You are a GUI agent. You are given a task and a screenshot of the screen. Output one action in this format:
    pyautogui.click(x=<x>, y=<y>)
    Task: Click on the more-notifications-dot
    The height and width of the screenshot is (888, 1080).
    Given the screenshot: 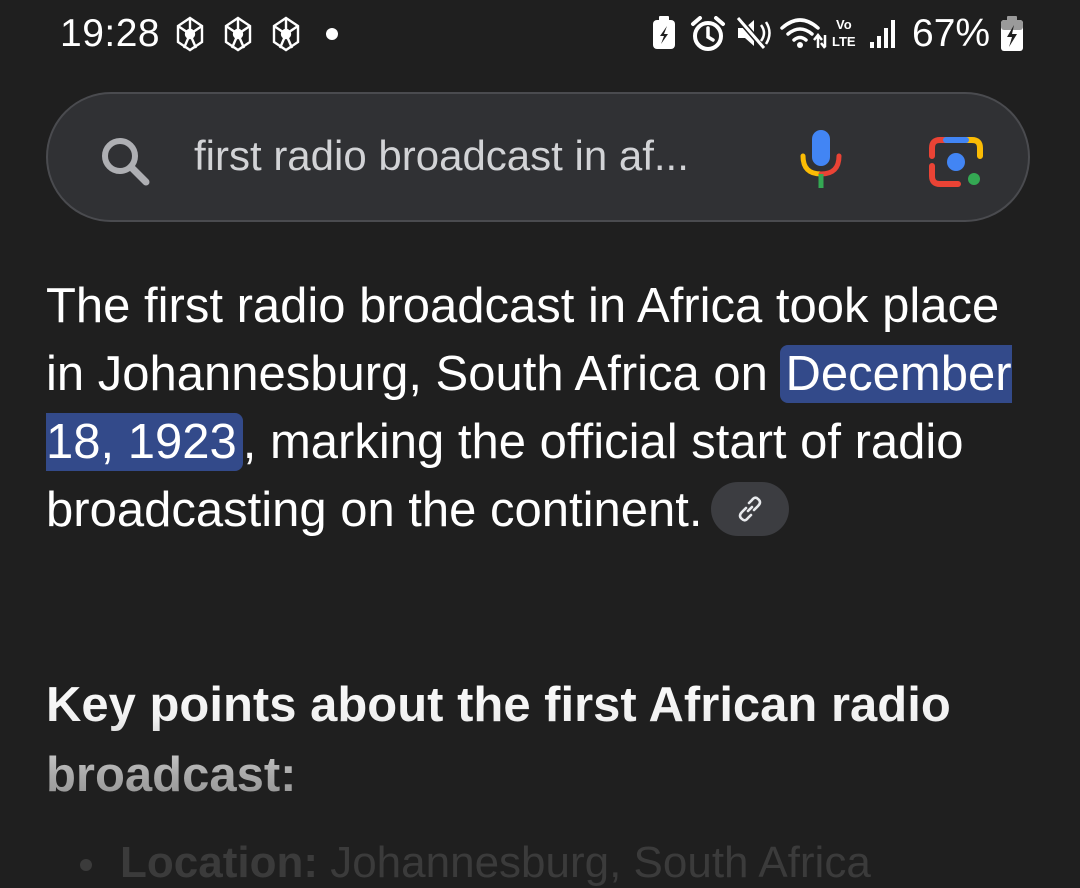 What is the action you would take?
    pyautogui.click(x=332, y=34)
    